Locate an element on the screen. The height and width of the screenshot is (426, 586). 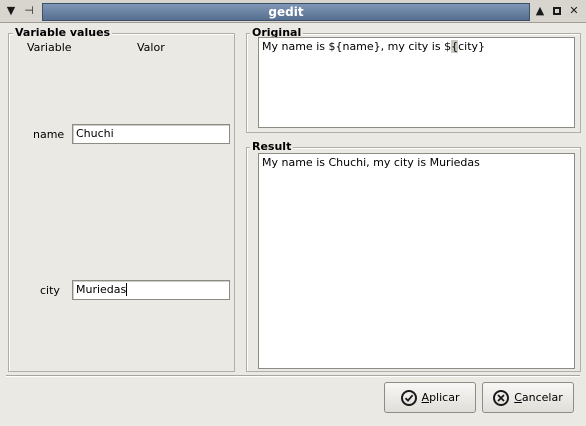
column-header-value: Valor is located at coordinates (151, 47).